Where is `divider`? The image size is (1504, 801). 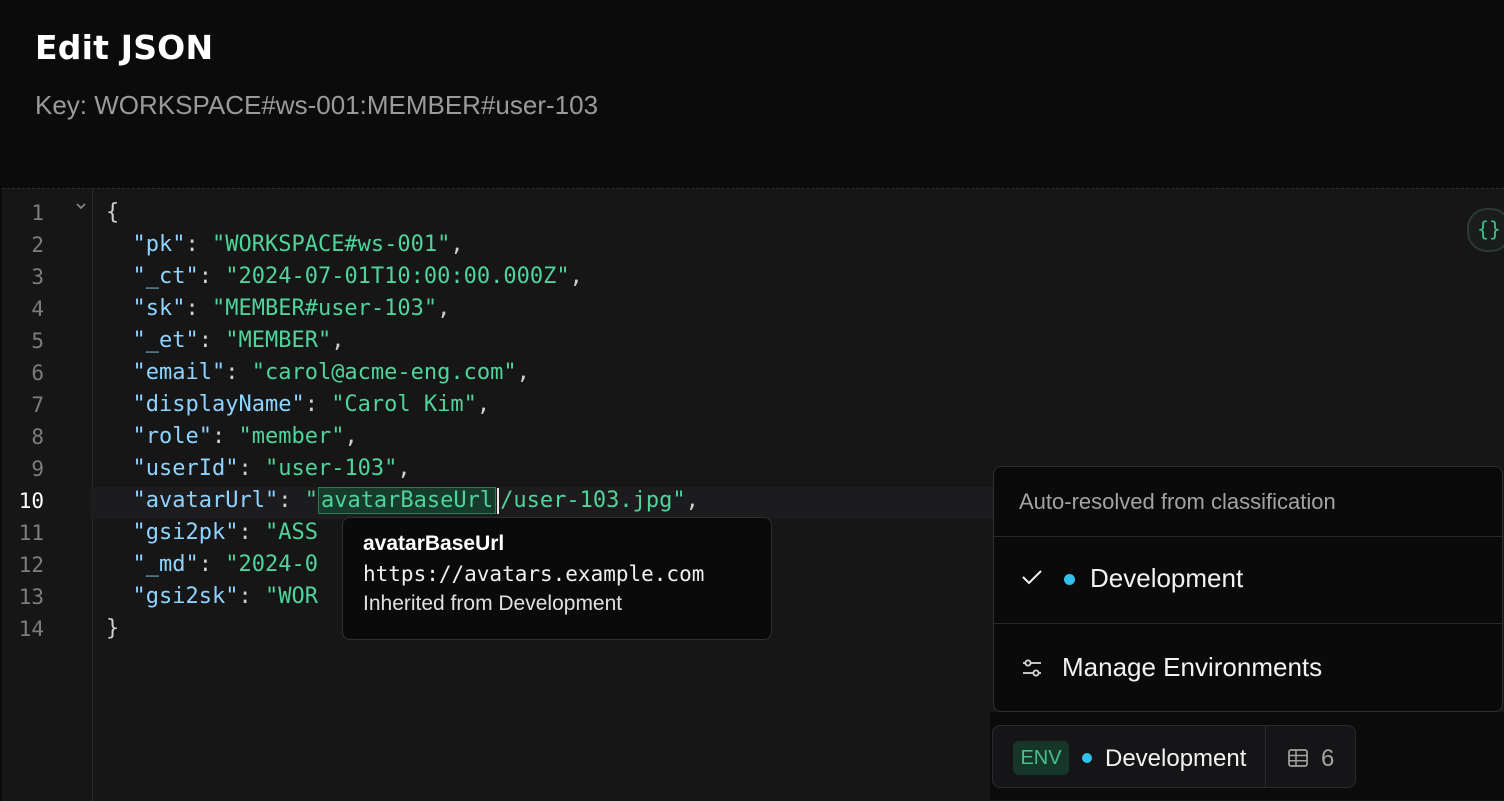 divider is located at coordinates (1265, 756).